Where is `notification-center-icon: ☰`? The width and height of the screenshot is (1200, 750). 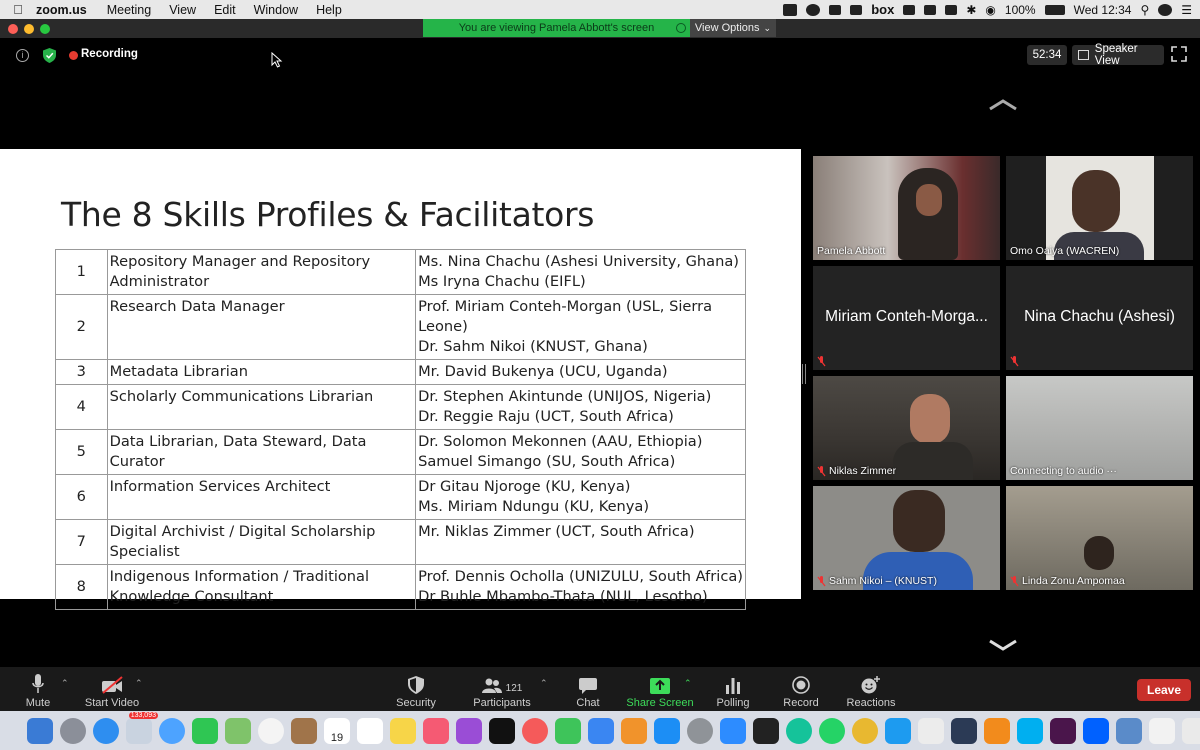
notification-center-icon: ☰ is located at coordinates (1186, 10).